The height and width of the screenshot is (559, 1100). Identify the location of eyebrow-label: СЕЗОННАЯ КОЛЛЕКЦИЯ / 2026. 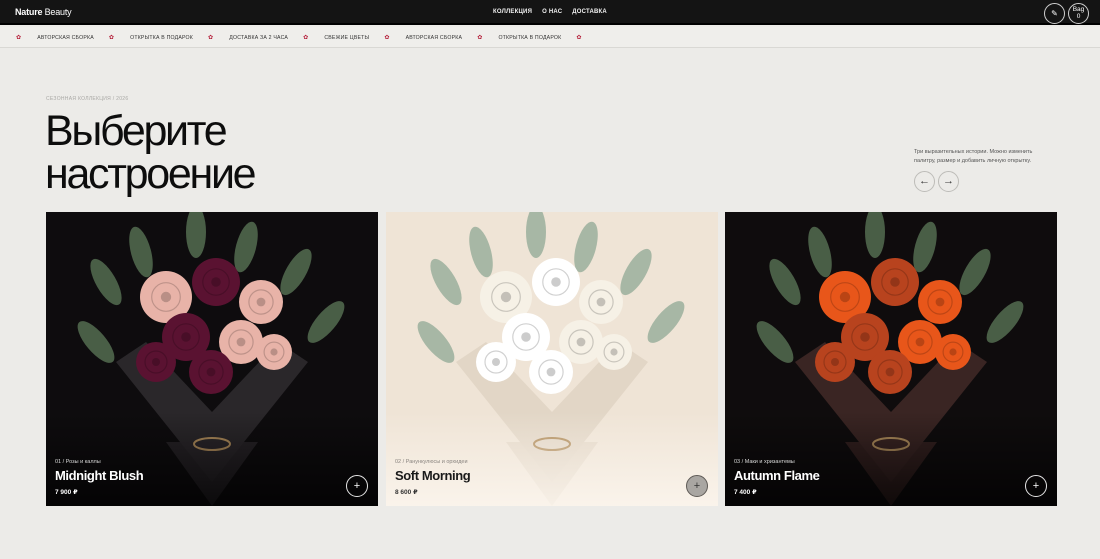
(87, 99).